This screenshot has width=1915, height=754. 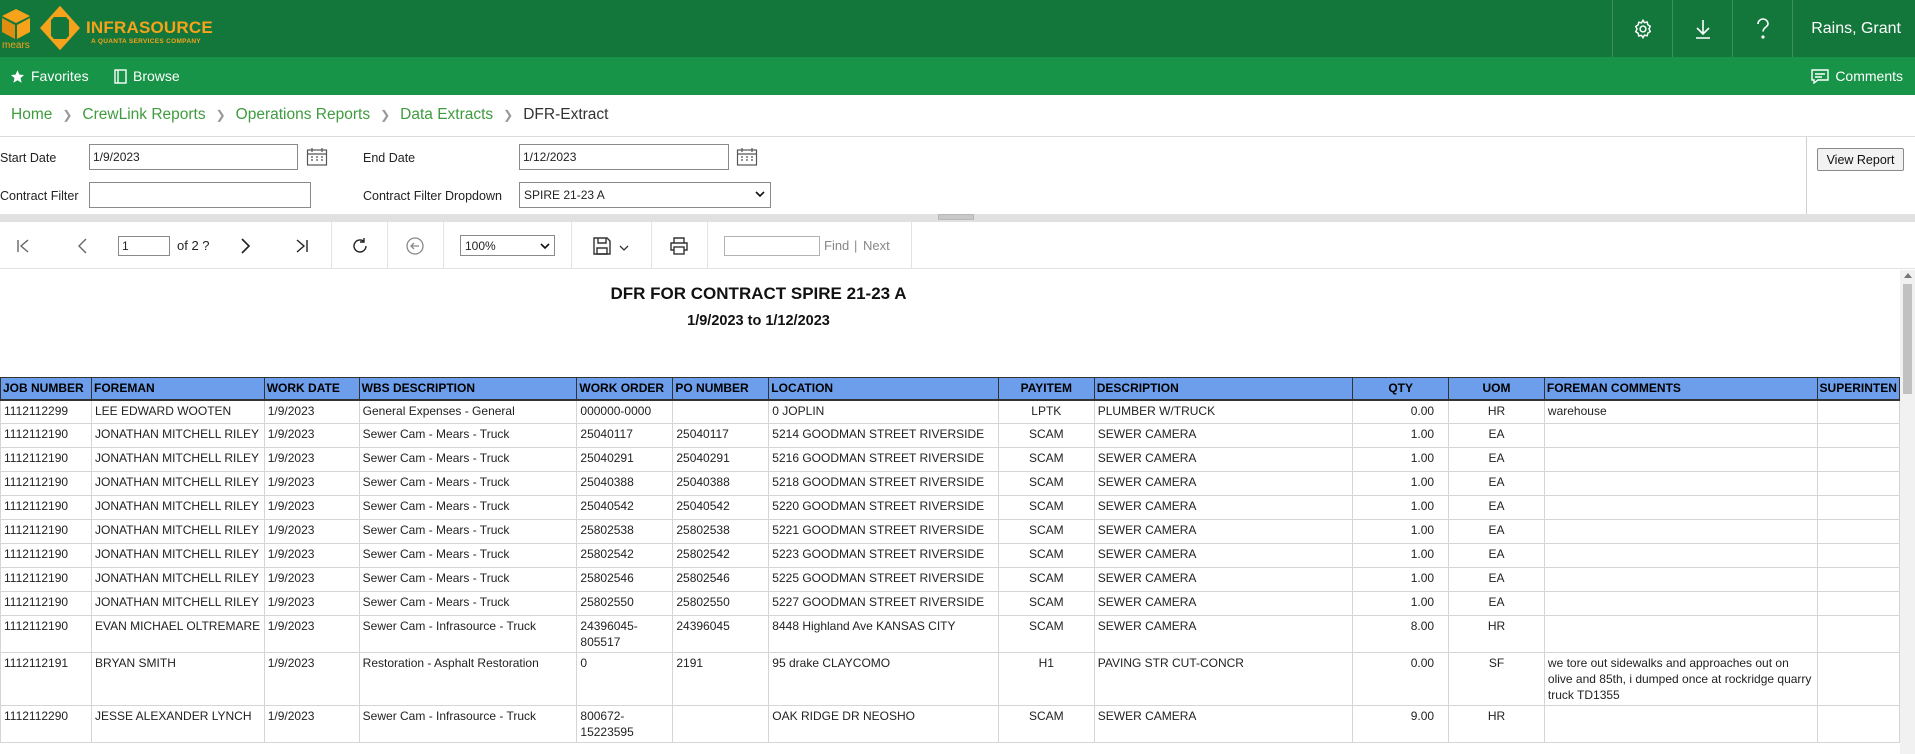 I want to click on table-cell: 1112112191, so click(x=46, y=679).